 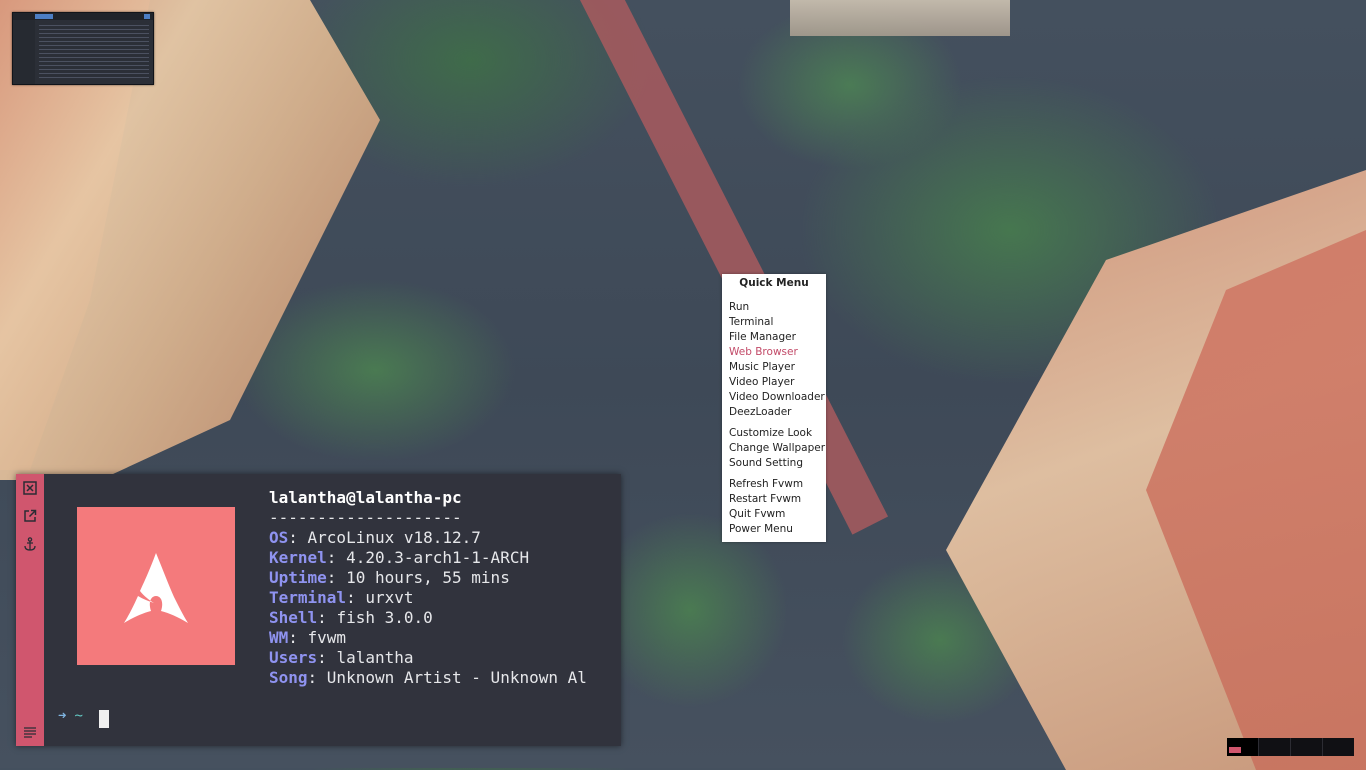 What do you see at coordinates (1235, 750) in the screenshot?
I see `pager-window-thumb` at bounding box center [1235, 750].